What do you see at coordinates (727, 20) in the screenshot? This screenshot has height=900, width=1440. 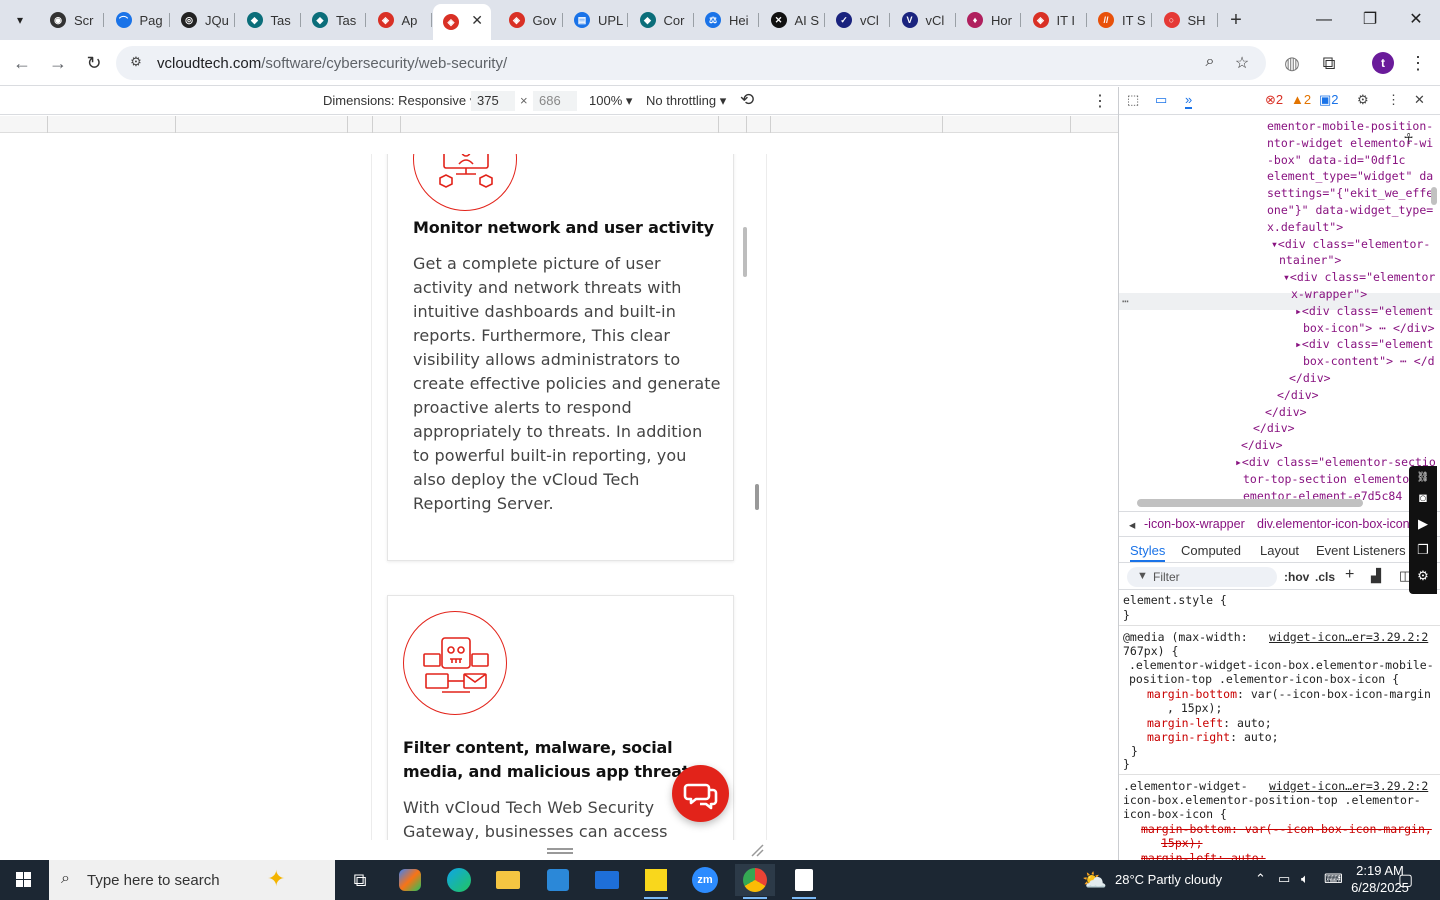 I see `browser-tab: ⚖ Hei` at bounding box center [727, 20].